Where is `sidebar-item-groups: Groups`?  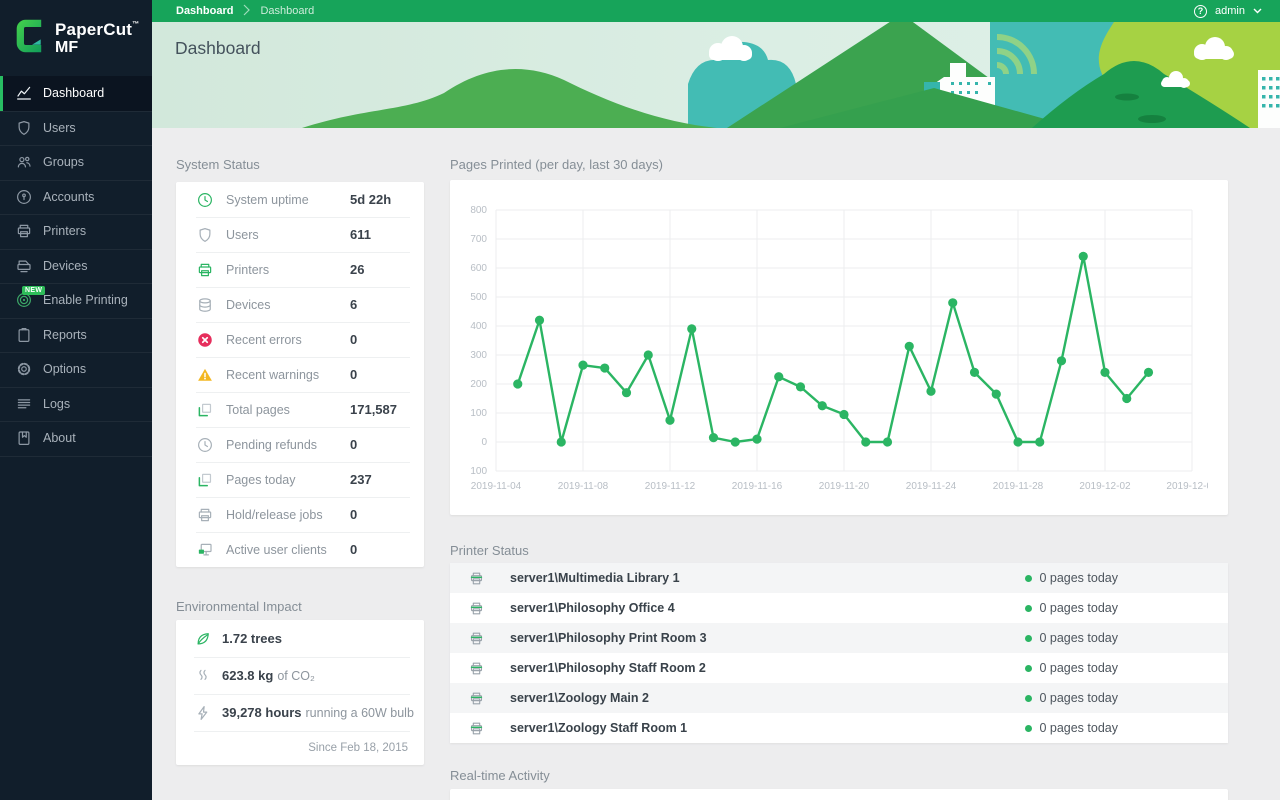 sidebar-item-groups: Groups is located at coordinates (76, 162).